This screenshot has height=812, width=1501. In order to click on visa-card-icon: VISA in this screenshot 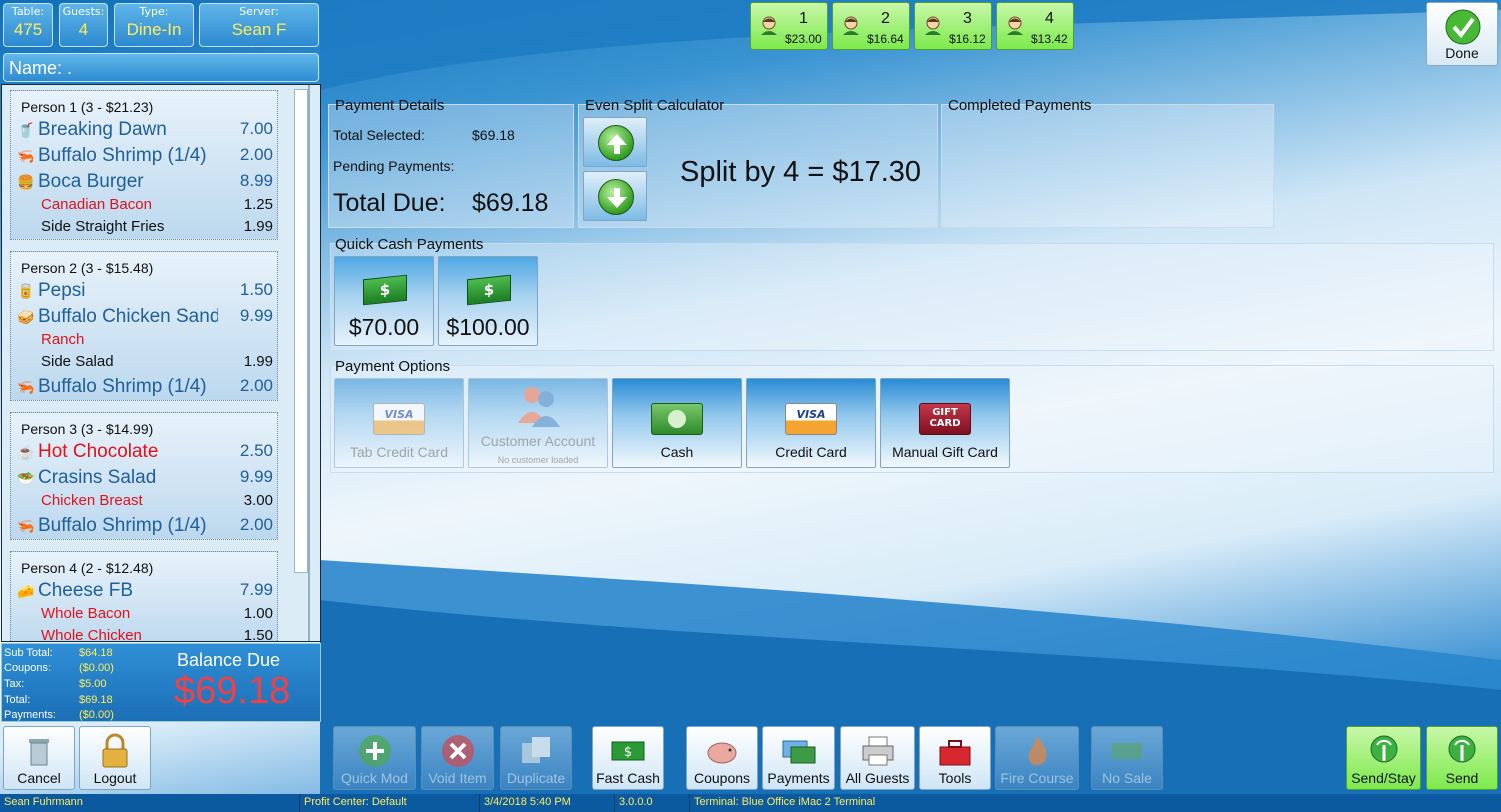, I will do `click(811, 419)`.